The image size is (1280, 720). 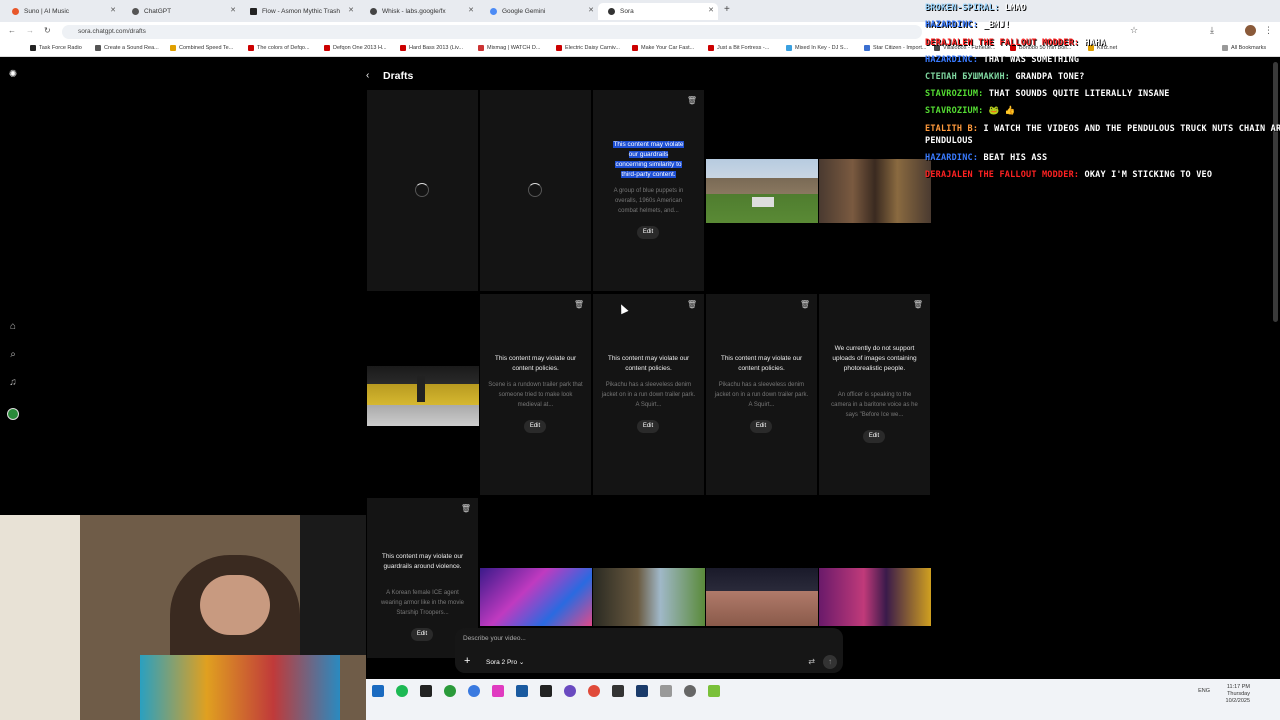 I want to click on sora-logo-icon: ✺, so click(x=13, y=75).